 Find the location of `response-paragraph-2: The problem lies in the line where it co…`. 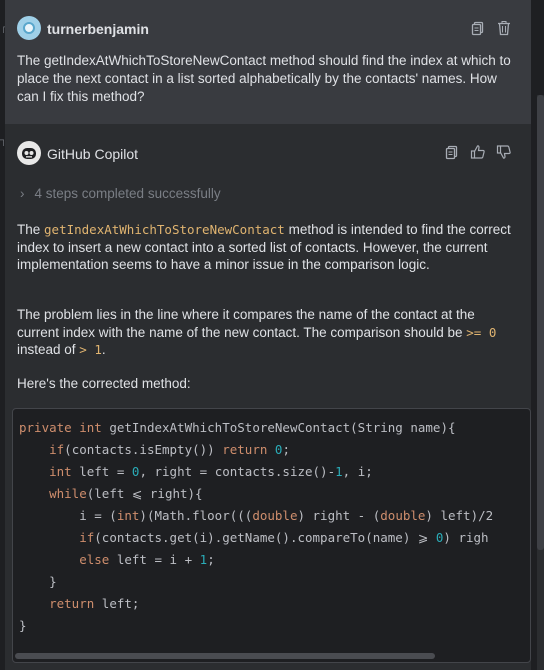

response-paragraph-2: The problem lies in the line where it co… is located at coordinates (267, 332).